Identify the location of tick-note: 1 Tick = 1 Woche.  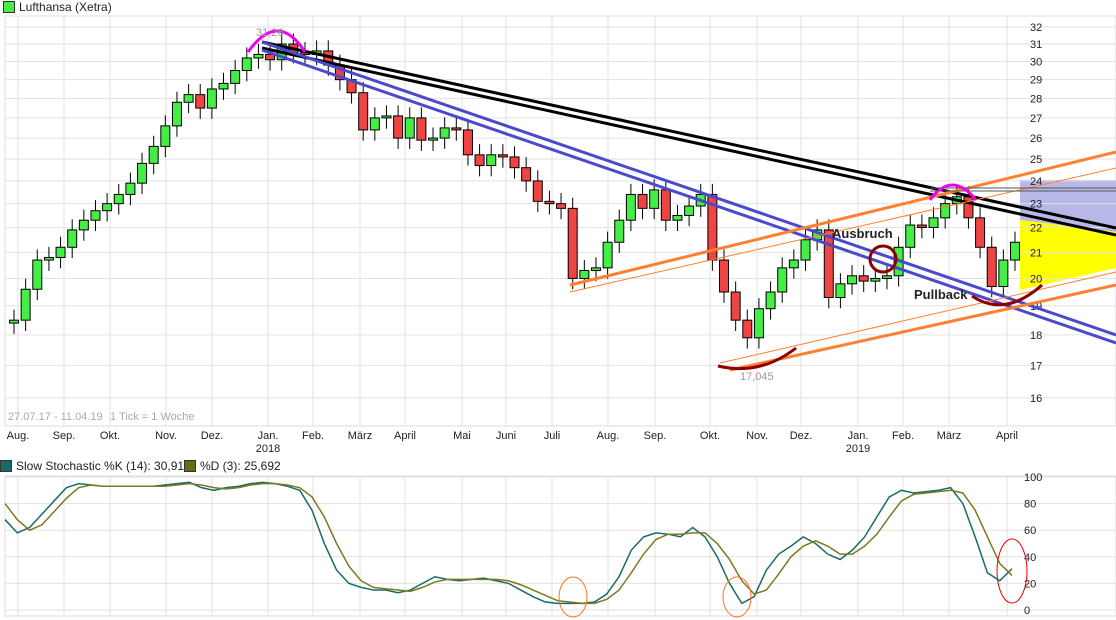
(152, 417).